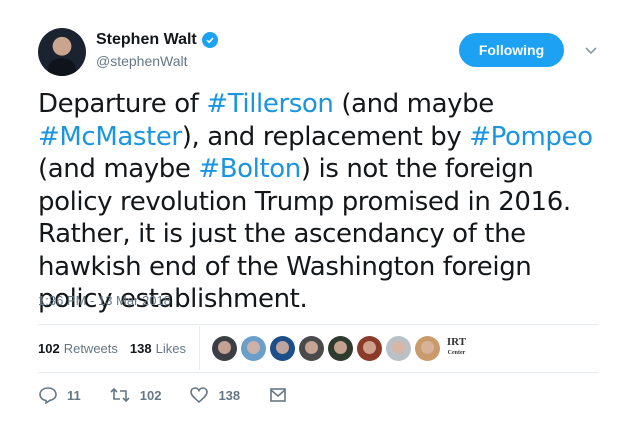  I want to click on retweets-stat: 102 Retweets, so click(78, 348).